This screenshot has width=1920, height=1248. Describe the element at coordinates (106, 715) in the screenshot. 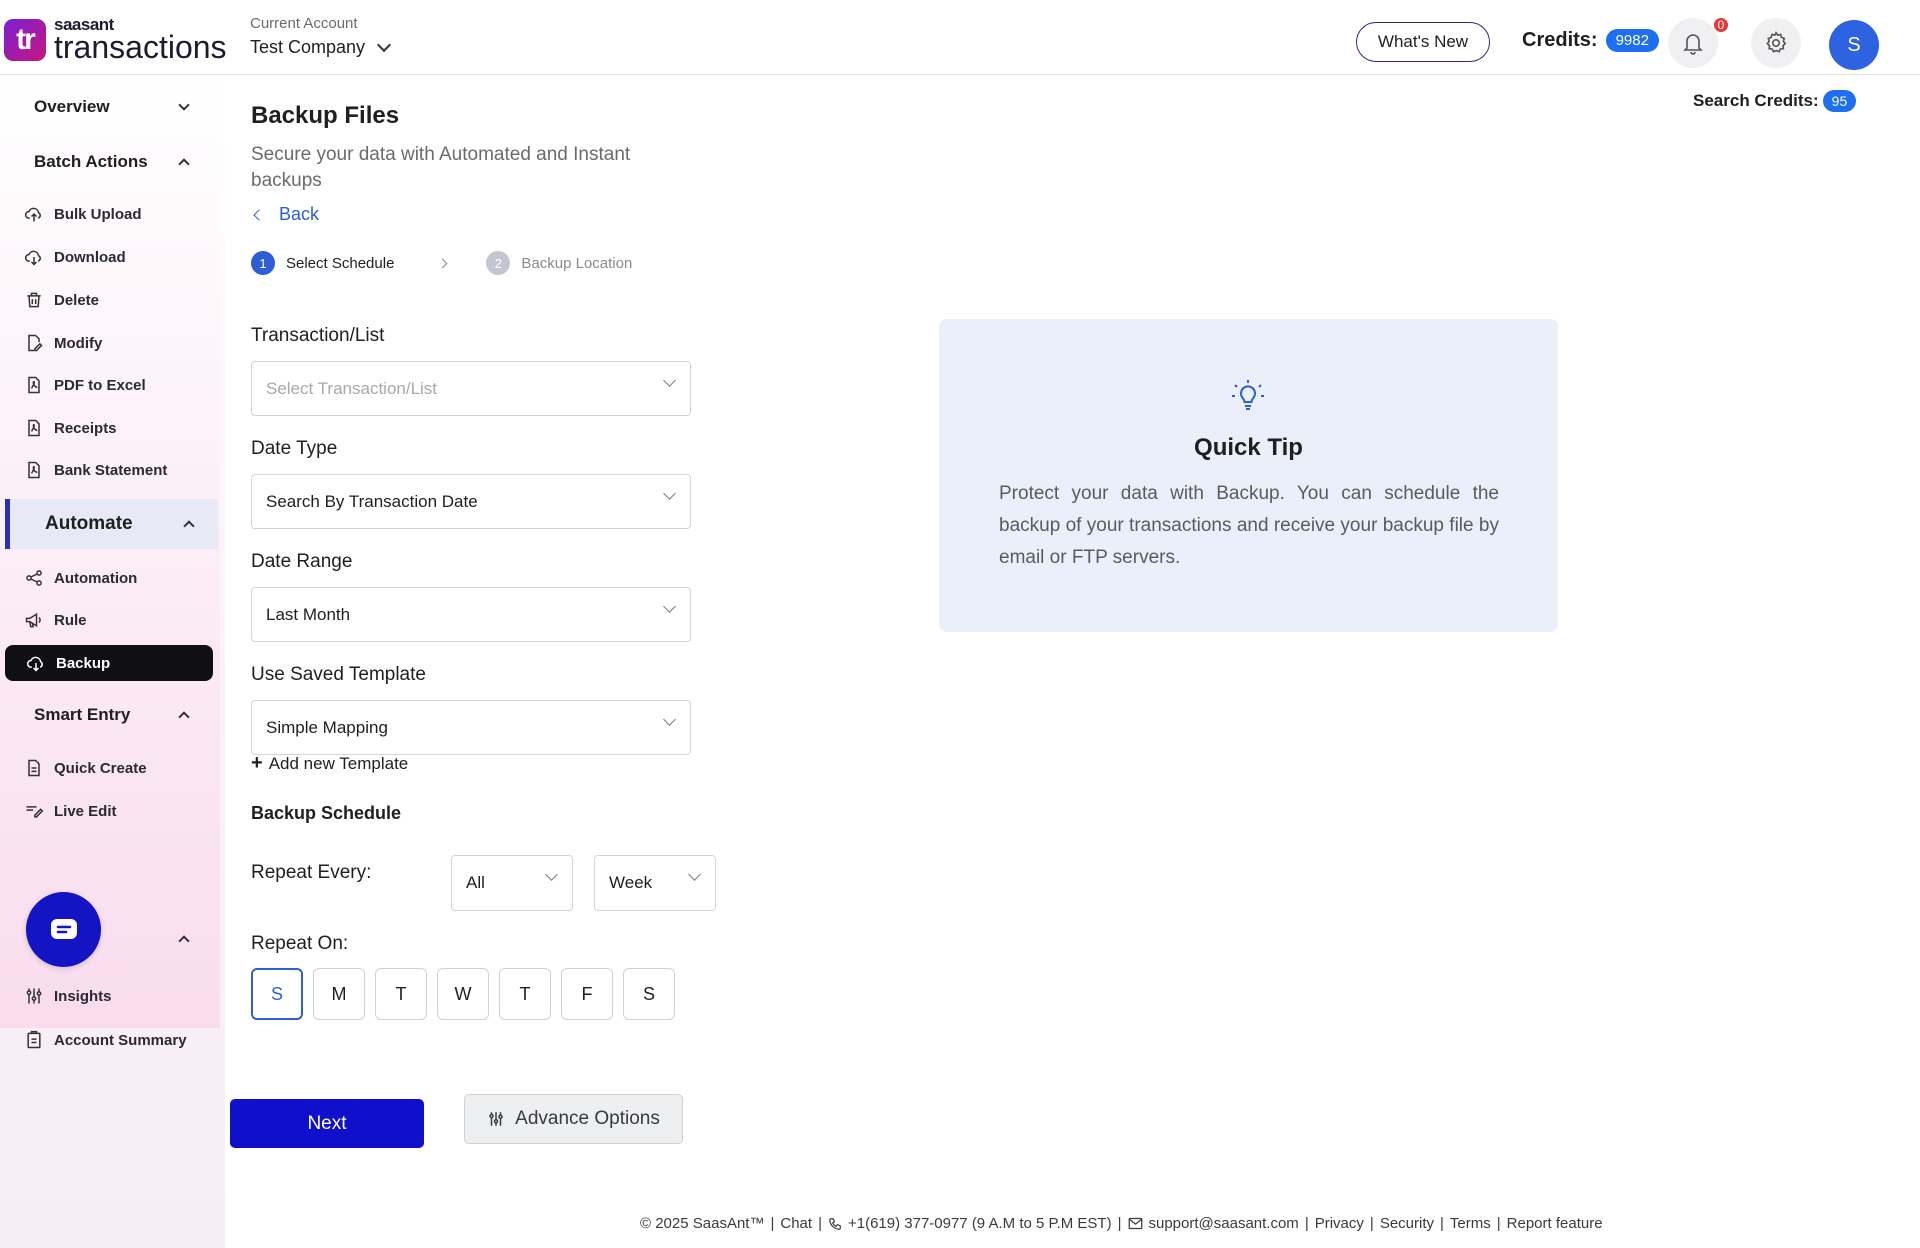

I see `sidebar-section-smart-entry: Smart Entry` at that location.